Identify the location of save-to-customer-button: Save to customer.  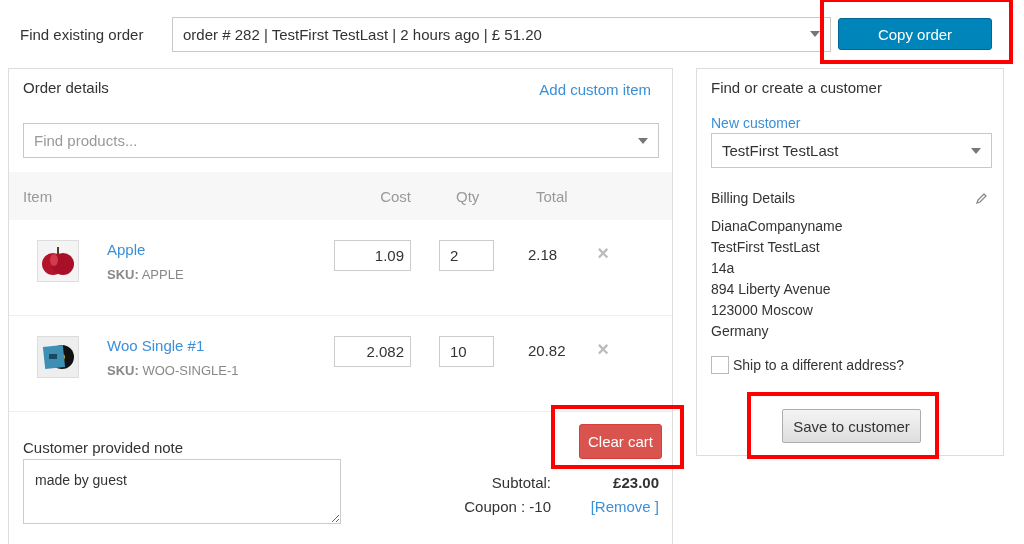
(851, 426).